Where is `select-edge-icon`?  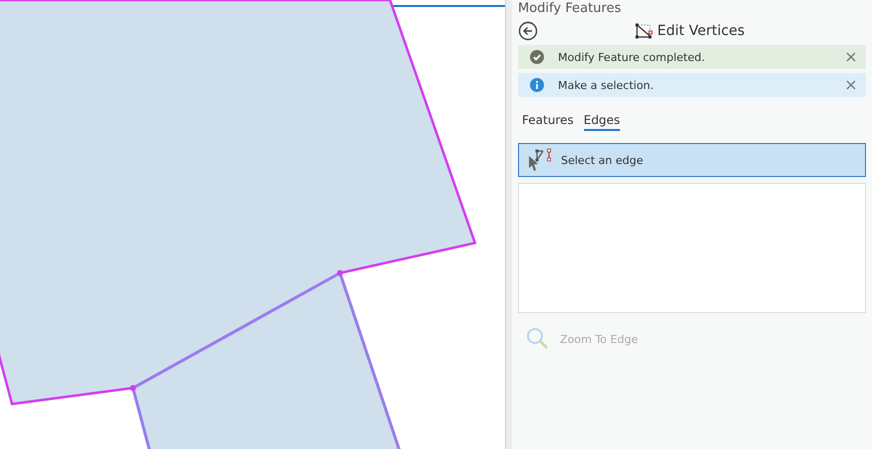 select-edge-icon is located at coordinates (539, 160).